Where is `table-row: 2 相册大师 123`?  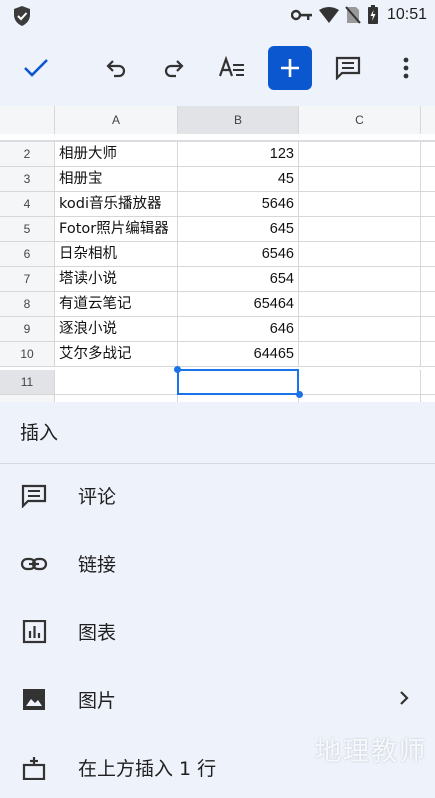
table-row: 2 相册大师 123 is located at coordinates (217, 154).